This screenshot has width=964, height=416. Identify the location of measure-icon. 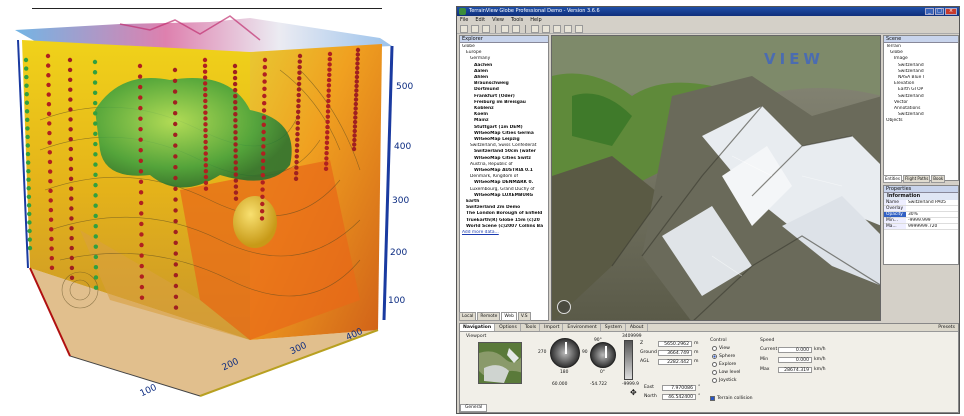
(557, 29).